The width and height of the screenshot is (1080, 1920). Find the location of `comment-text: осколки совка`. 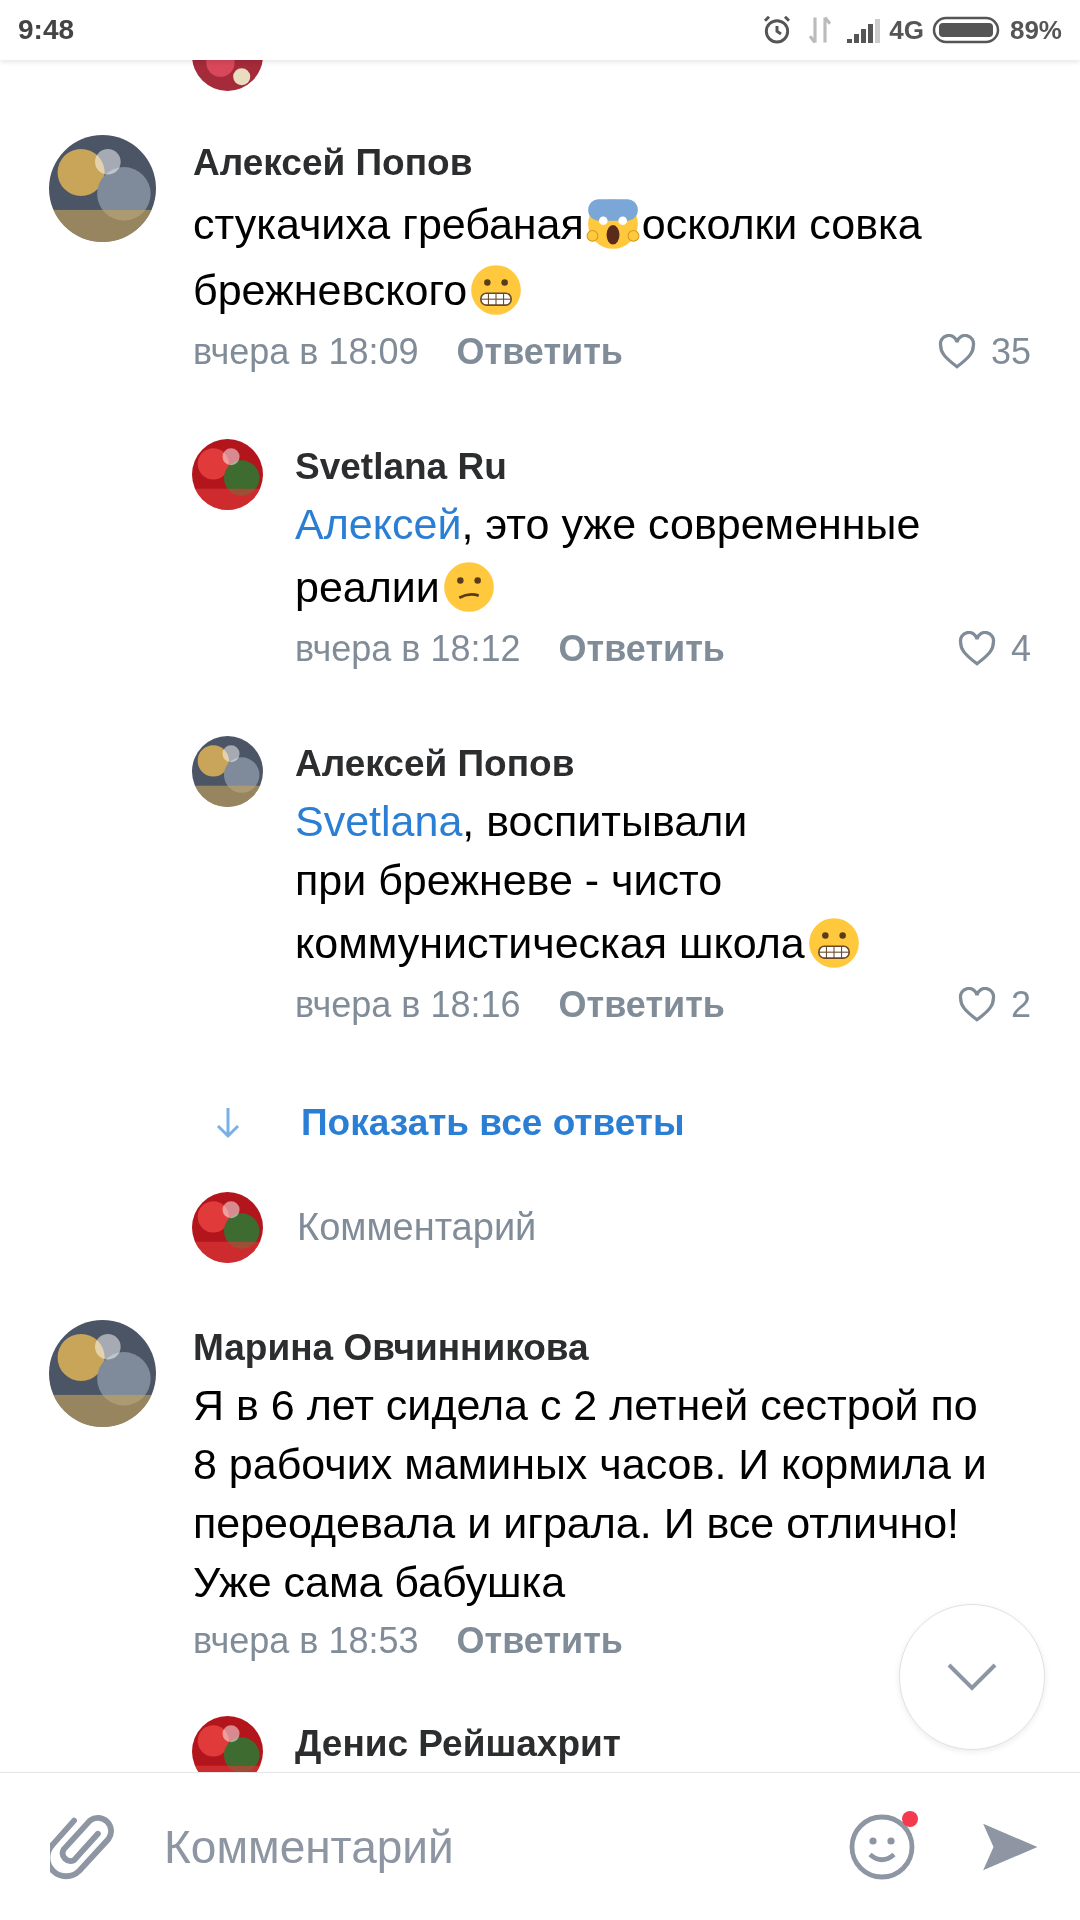

comment-text: осколки совка is located at coordinates (781, 224).